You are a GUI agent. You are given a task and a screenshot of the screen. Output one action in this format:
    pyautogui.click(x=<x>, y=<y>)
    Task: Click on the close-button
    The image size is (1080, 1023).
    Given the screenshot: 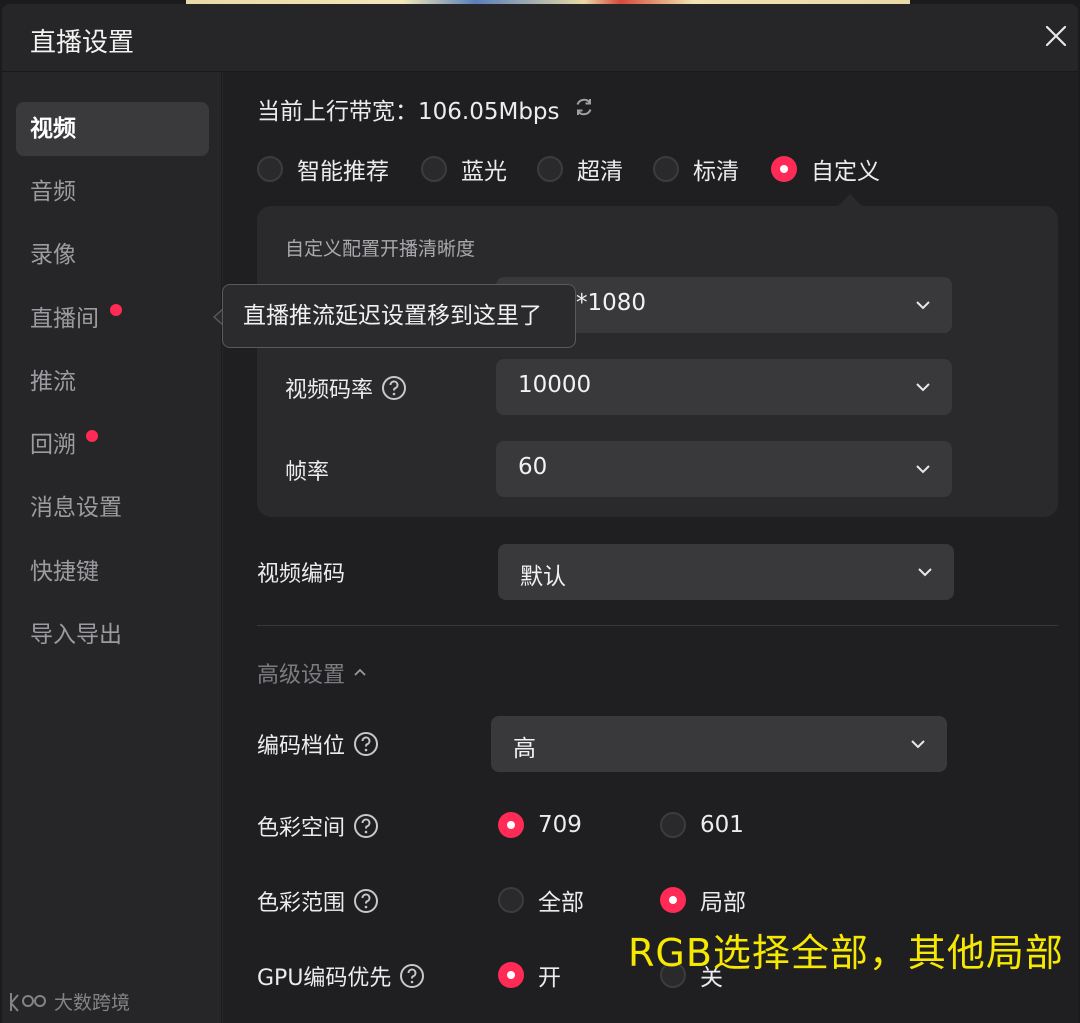 What is the action you would take?
    pyautogui.click(x=1056, y=36)
    